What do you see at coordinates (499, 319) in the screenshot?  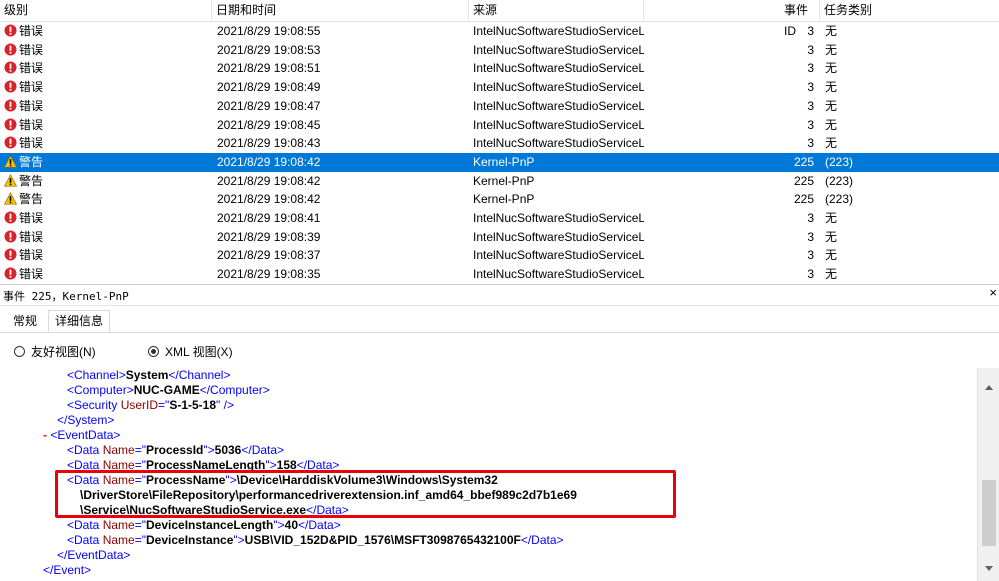 I see `detail-tabs: 常规 详细信息` at bounding box center [499, 319].